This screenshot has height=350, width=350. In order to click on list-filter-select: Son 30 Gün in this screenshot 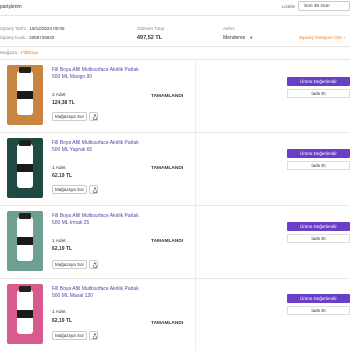, I will do `click(324, 6)`.